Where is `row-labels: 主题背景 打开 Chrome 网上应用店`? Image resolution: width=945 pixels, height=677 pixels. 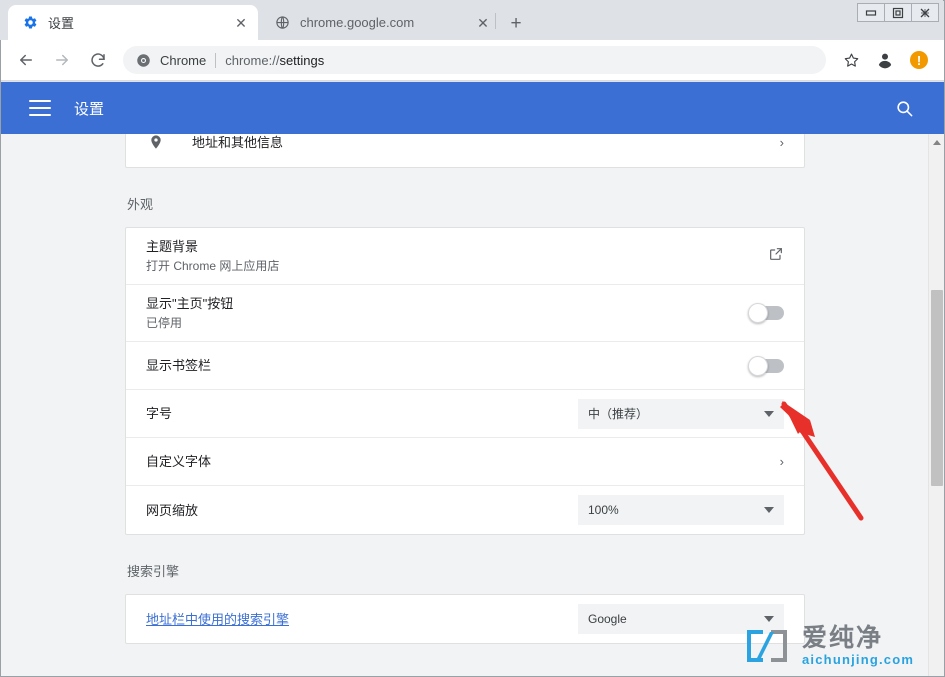
row-labels: 主题背景 打开 Chrome 网上应用店 is located at coordinates (457, 256).